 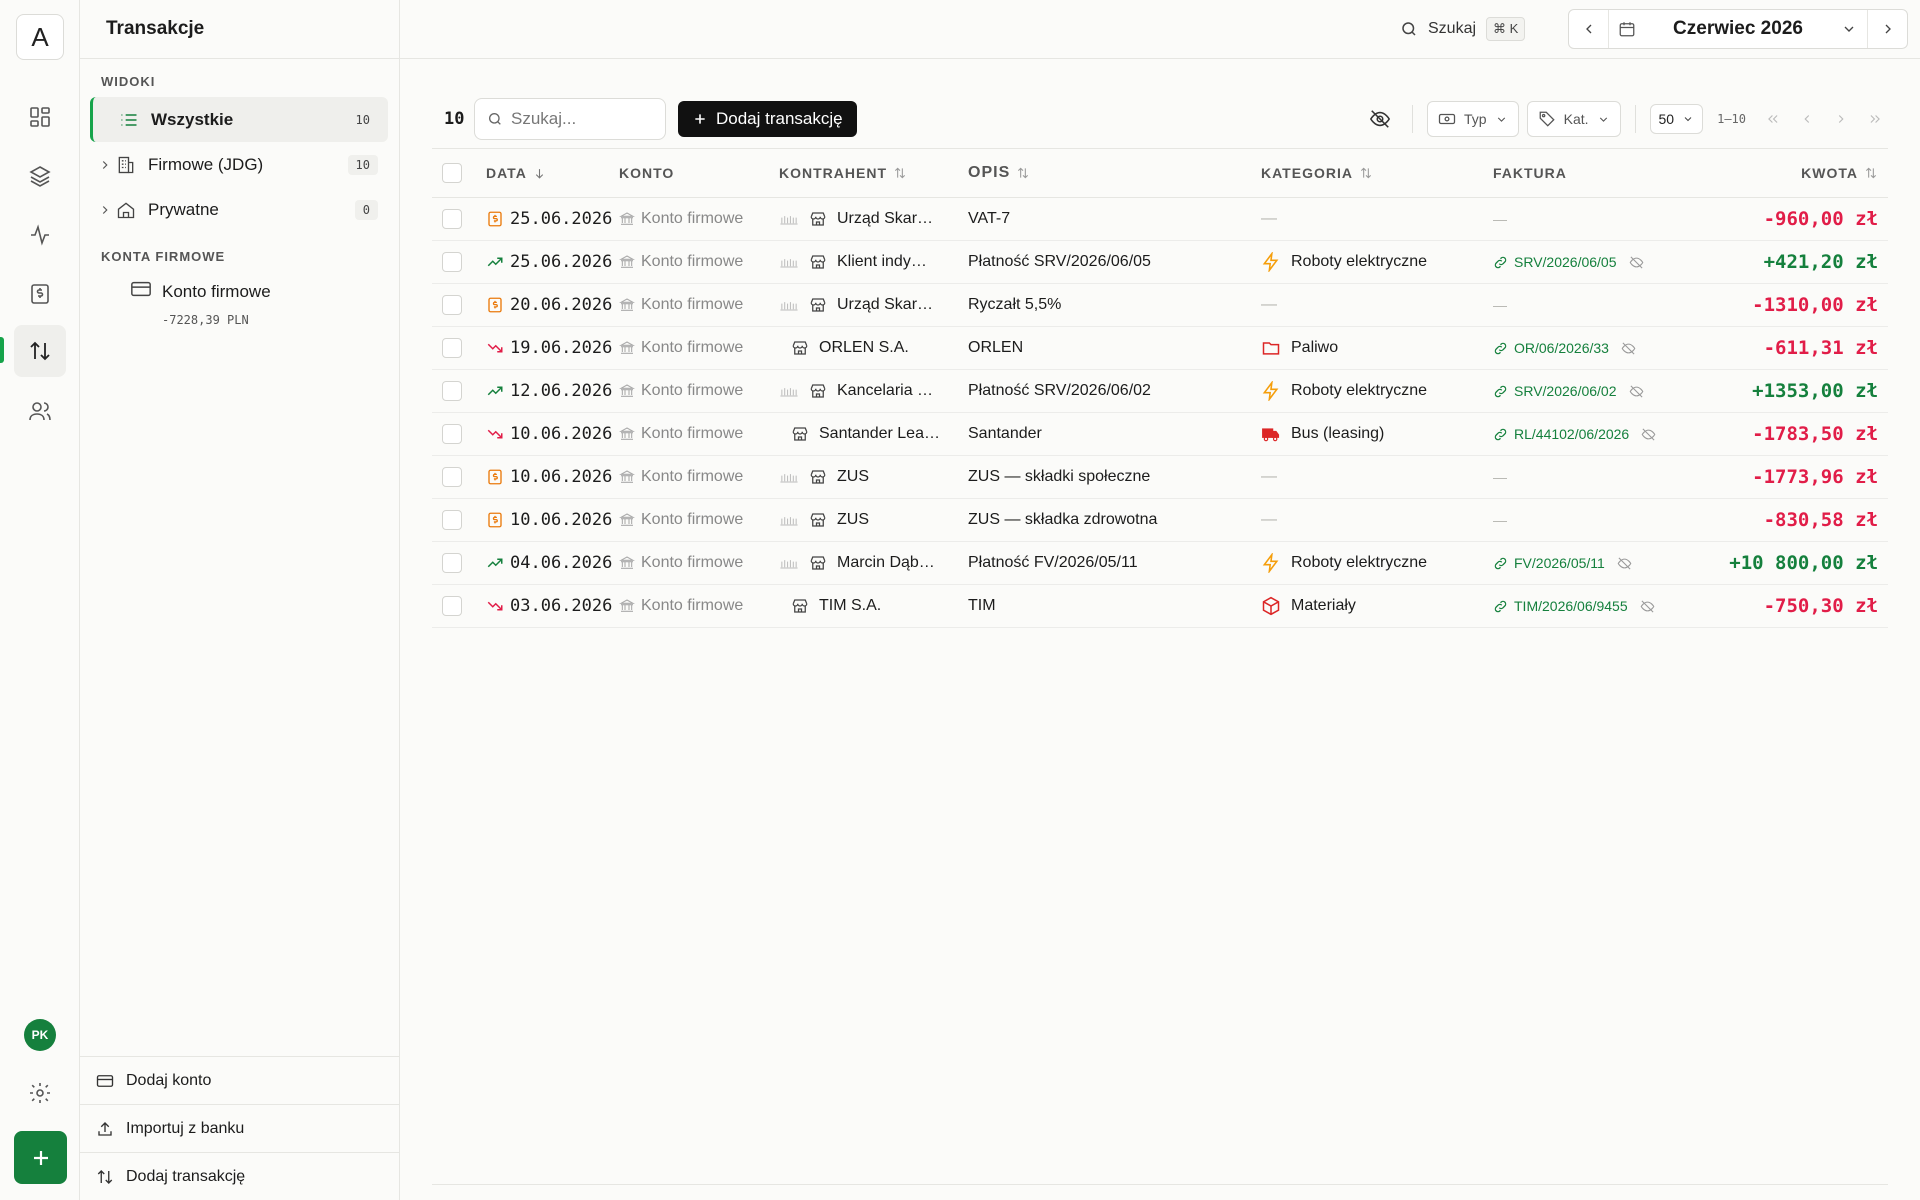 I want to click on row-category: Paliwo, so click(x=1314, y=348).